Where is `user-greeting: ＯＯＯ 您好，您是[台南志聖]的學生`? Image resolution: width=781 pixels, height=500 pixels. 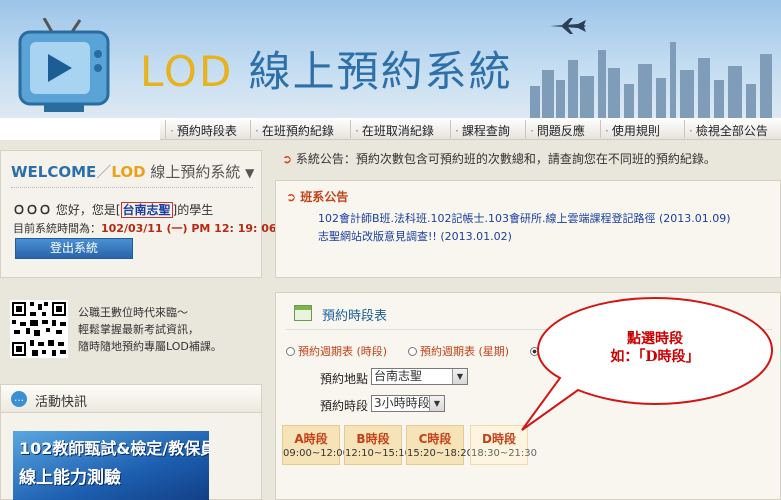
user-greeting: ＯＯＯ 您好，您是[台南志聖]的學生 is located at coordinates (113, 209).